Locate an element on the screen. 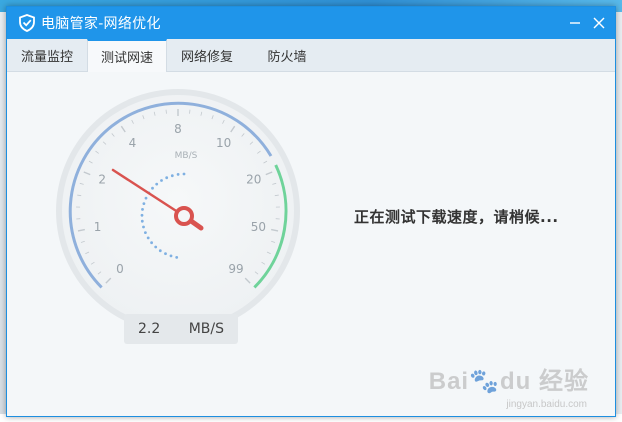 The image size is (622, 422). tab-traffic-monitor: 流量监控 is located at coordinates (47, 55).